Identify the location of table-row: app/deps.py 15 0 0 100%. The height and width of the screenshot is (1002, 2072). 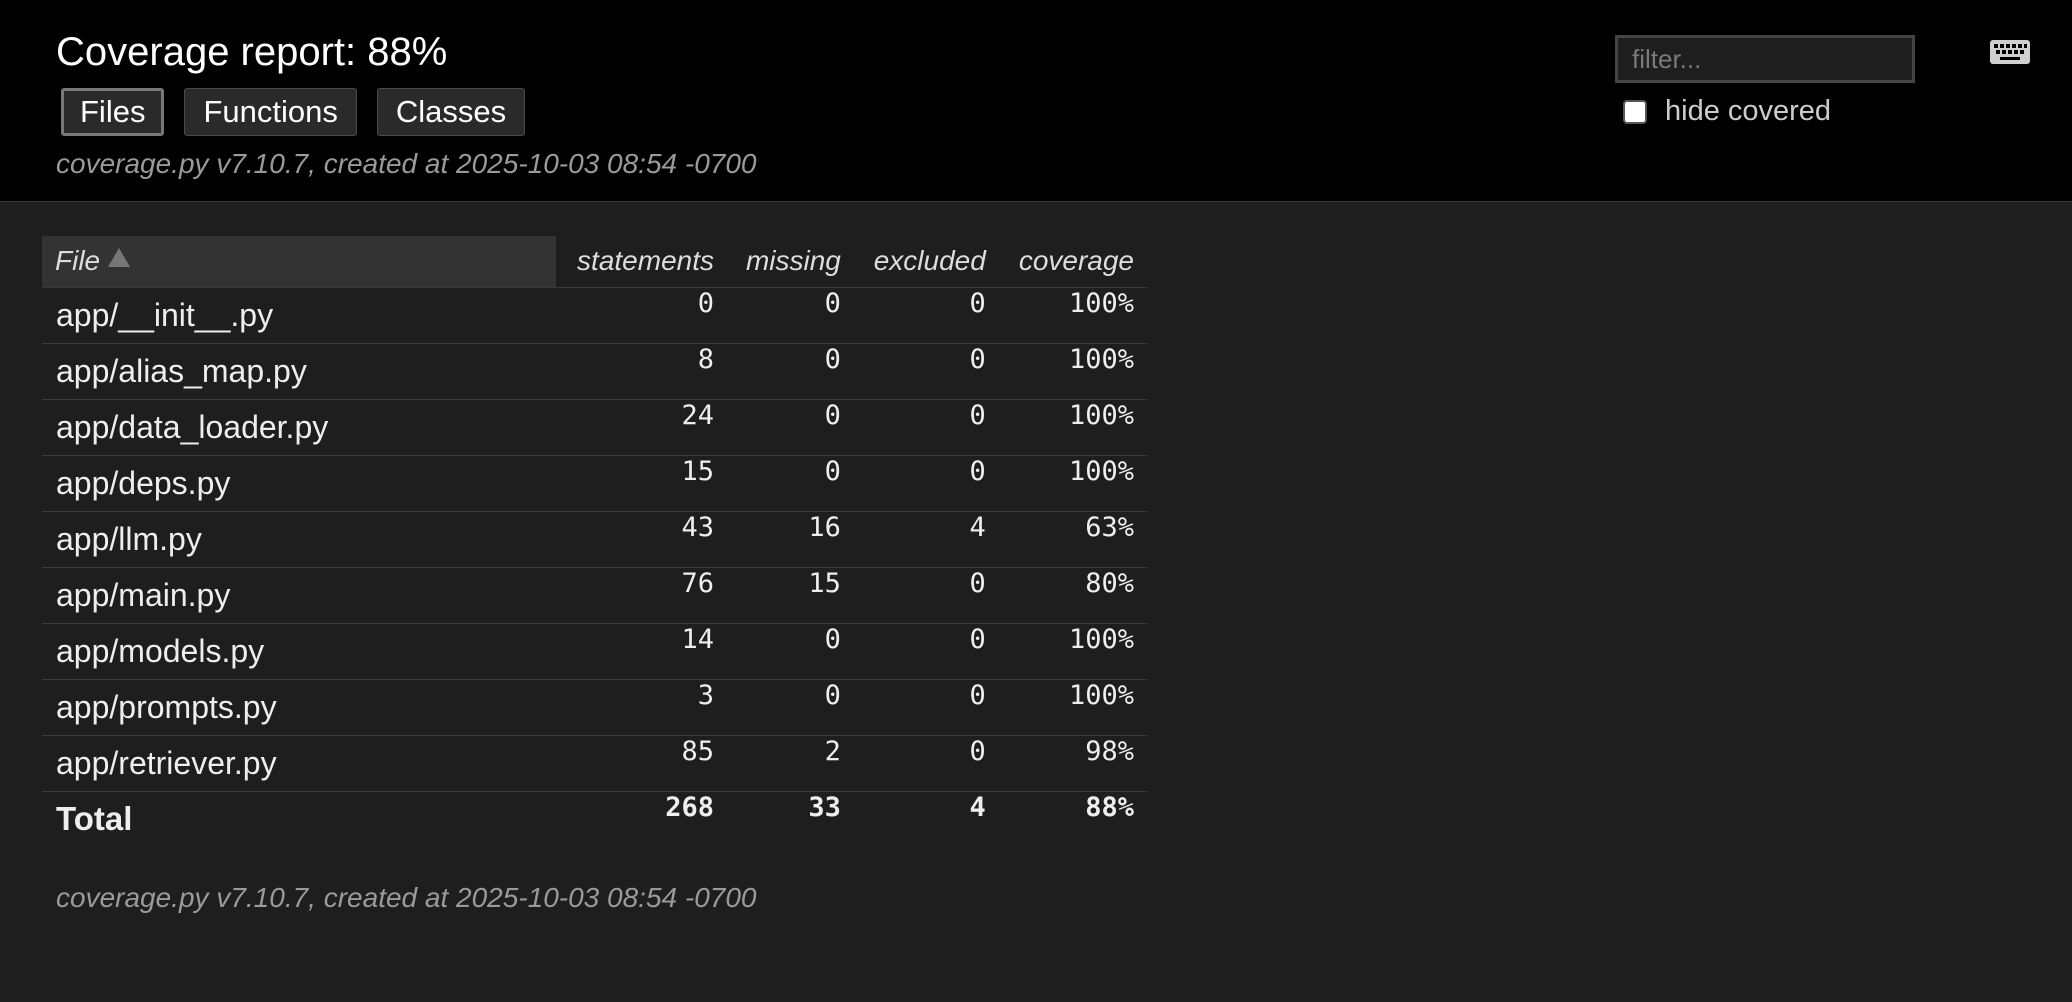
(594, 483).